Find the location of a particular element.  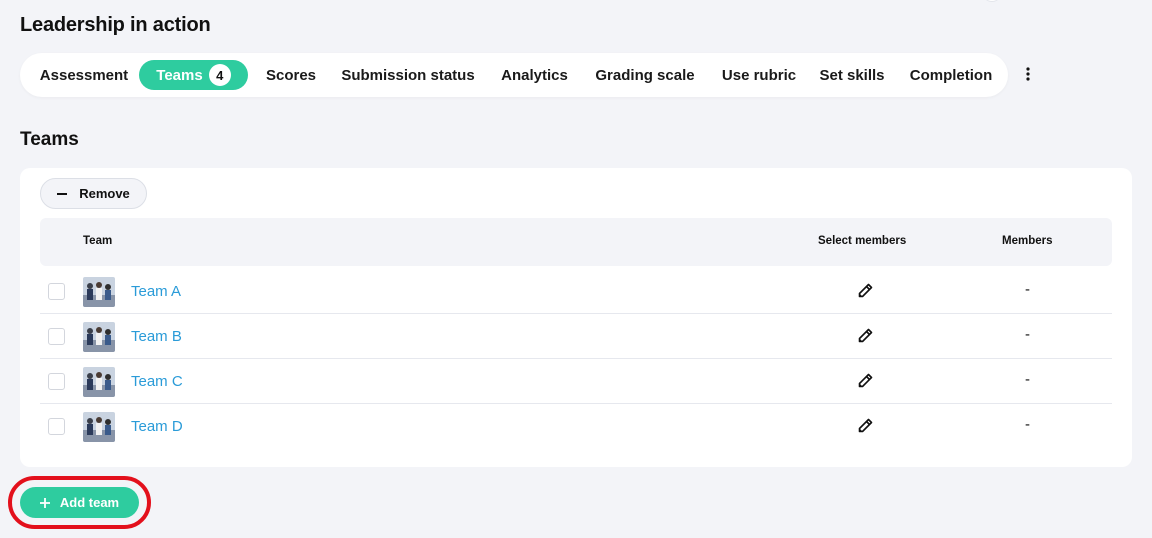

tab-completion: Completion is located at coordinates (951, 75).